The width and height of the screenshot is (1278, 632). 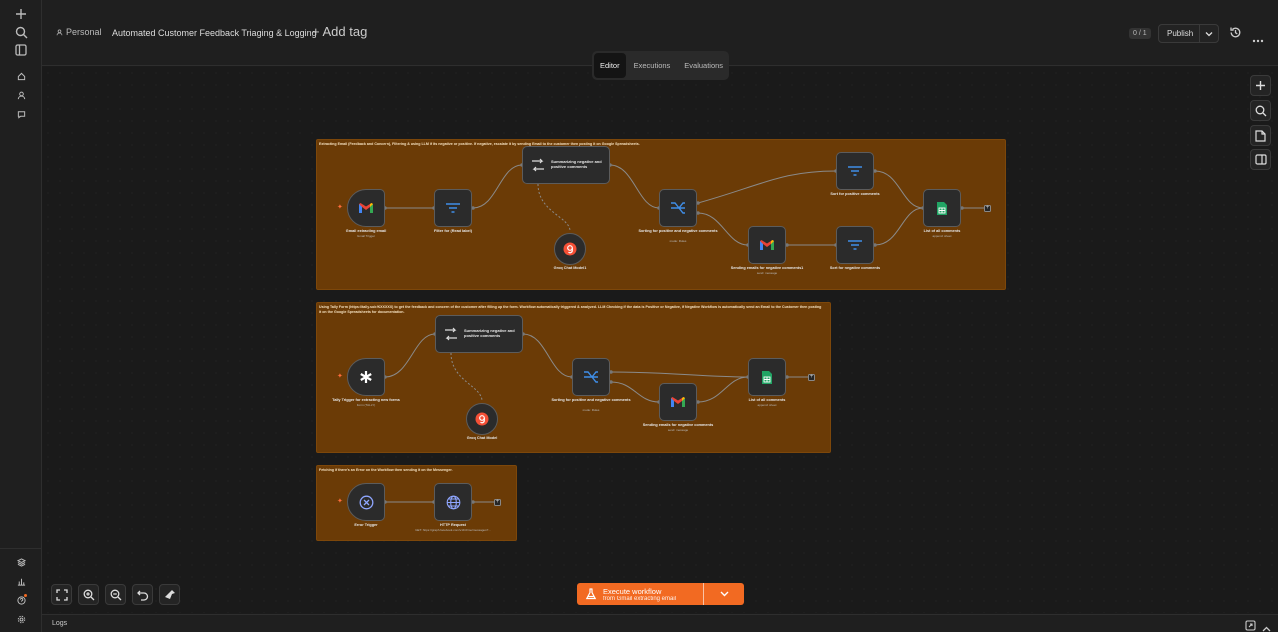 I want to click on templates-icon, so click(x=21, y=562).